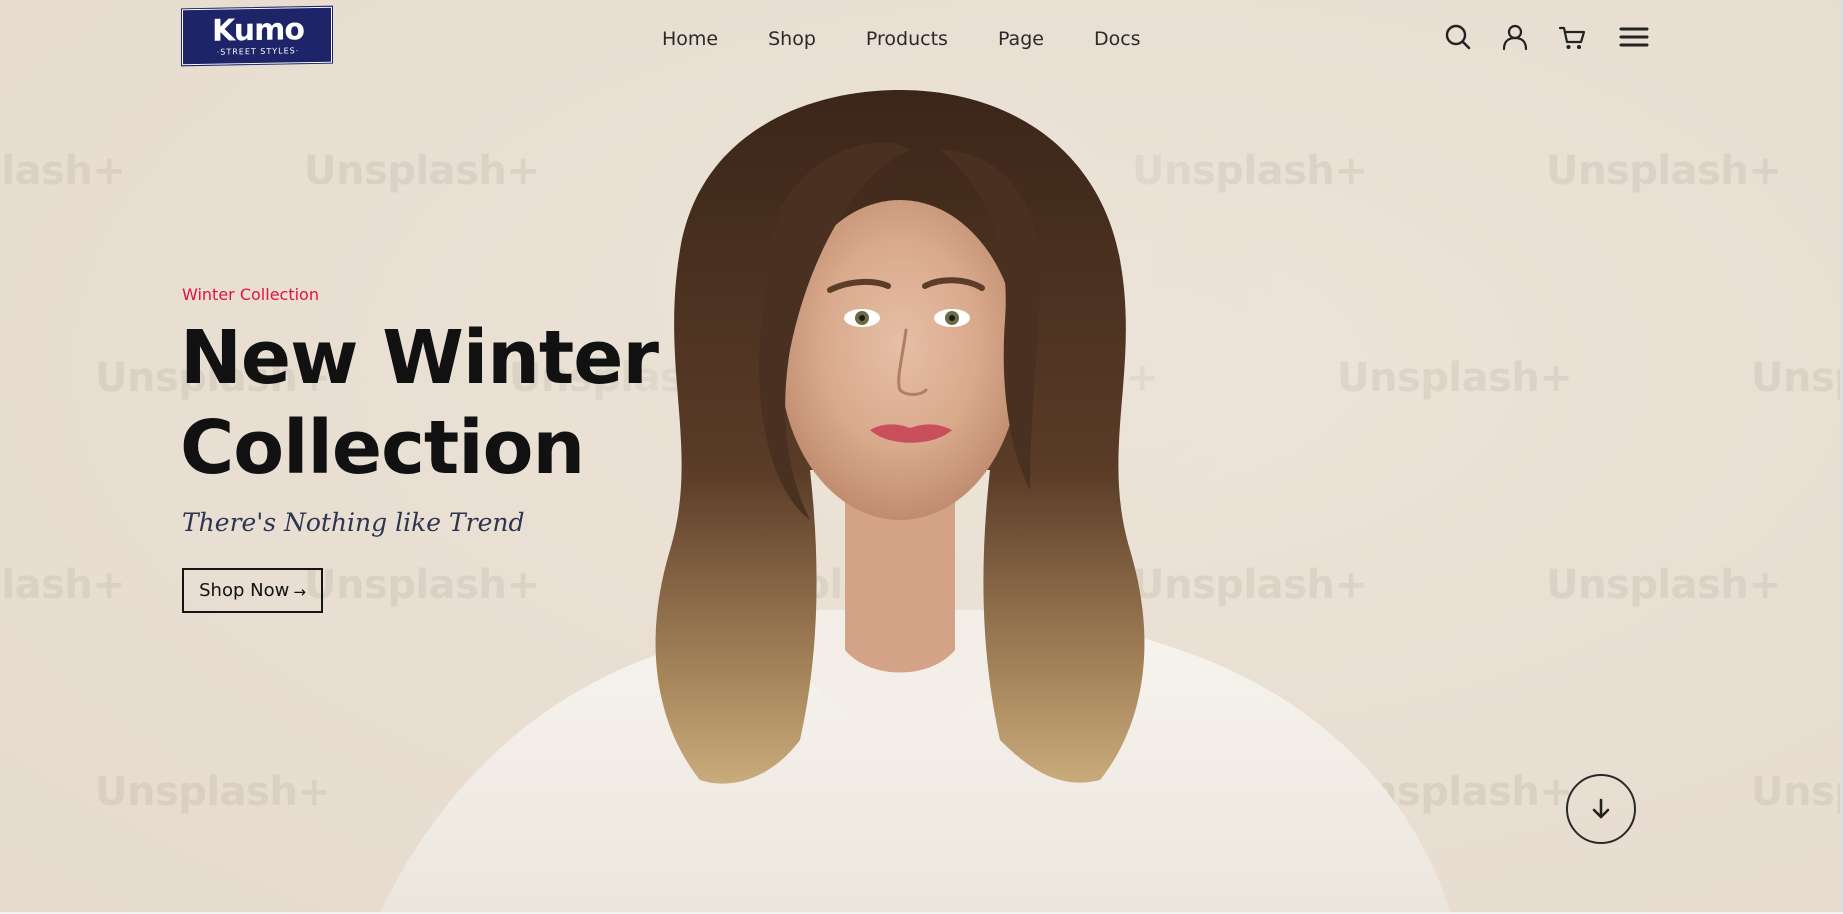 The width and height of the screenshot is (1843, 914). Describe the element at coordinates (1021, 39) in the screenshot. I see `nav-page: Page` at that location.